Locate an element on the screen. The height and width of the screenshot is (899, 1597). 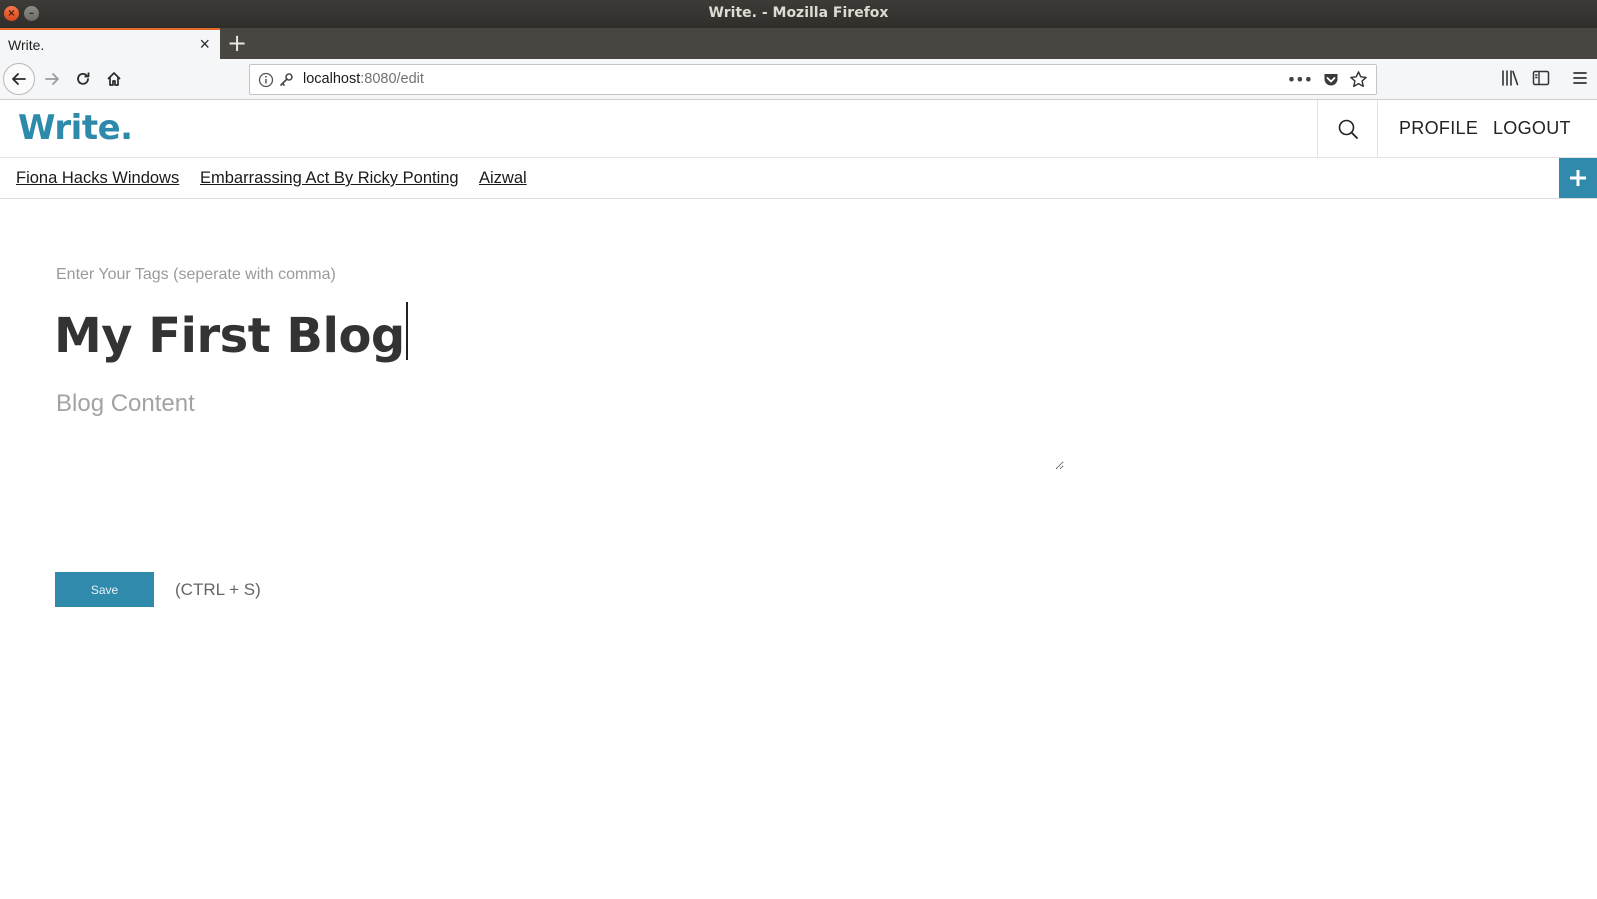
back-arrow-icon is located at coordinates (19, 79).